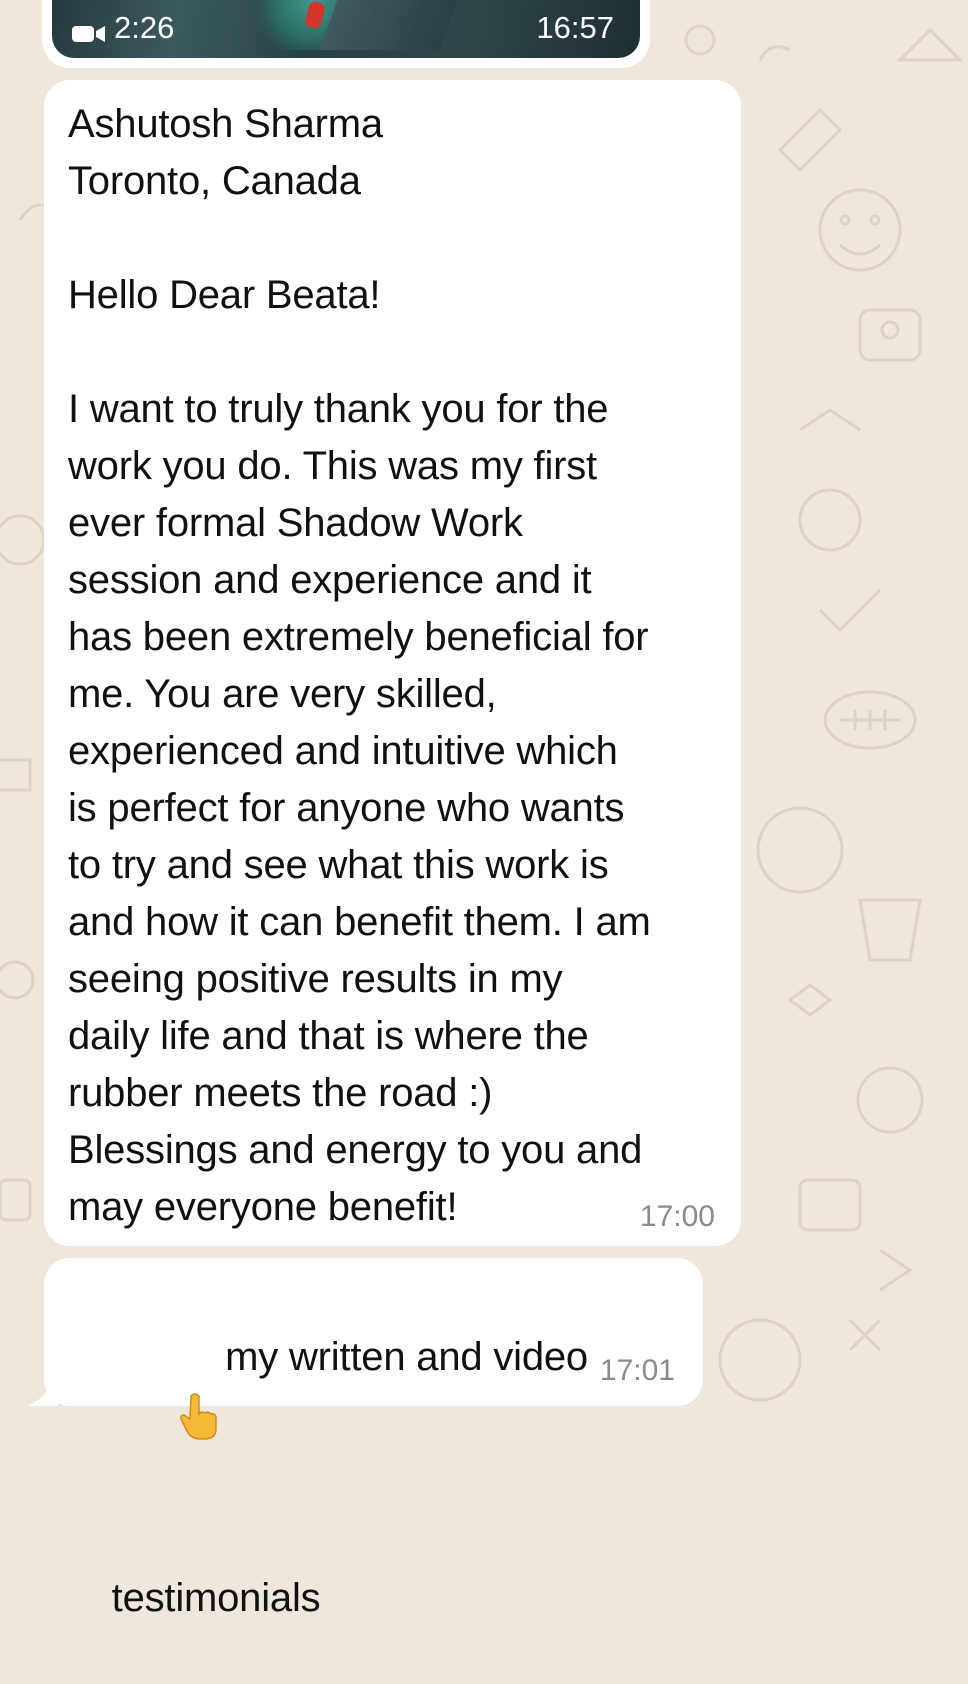 The height and width of the screenshot is (1684, 968). Describe the element at coordinates (373, 1439) in the screenshot. I see `message-bubble-link-note: my written and video testimonials 17:01` at that location.